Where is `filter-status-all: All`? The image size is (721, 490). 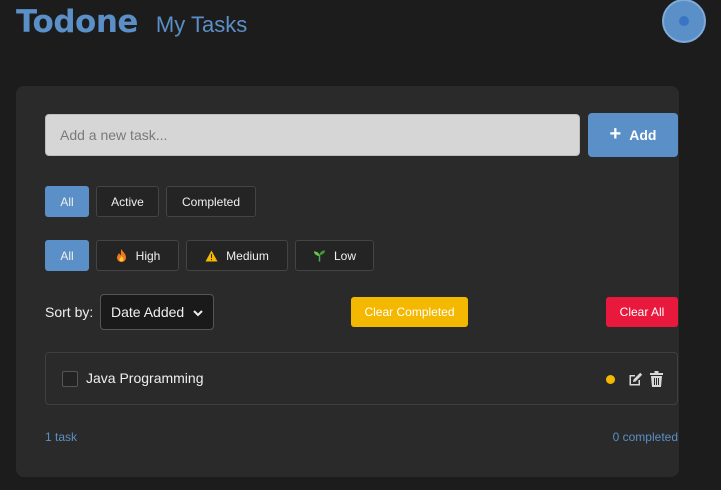 filter-status-all: All is located at coordinates (67, 201).